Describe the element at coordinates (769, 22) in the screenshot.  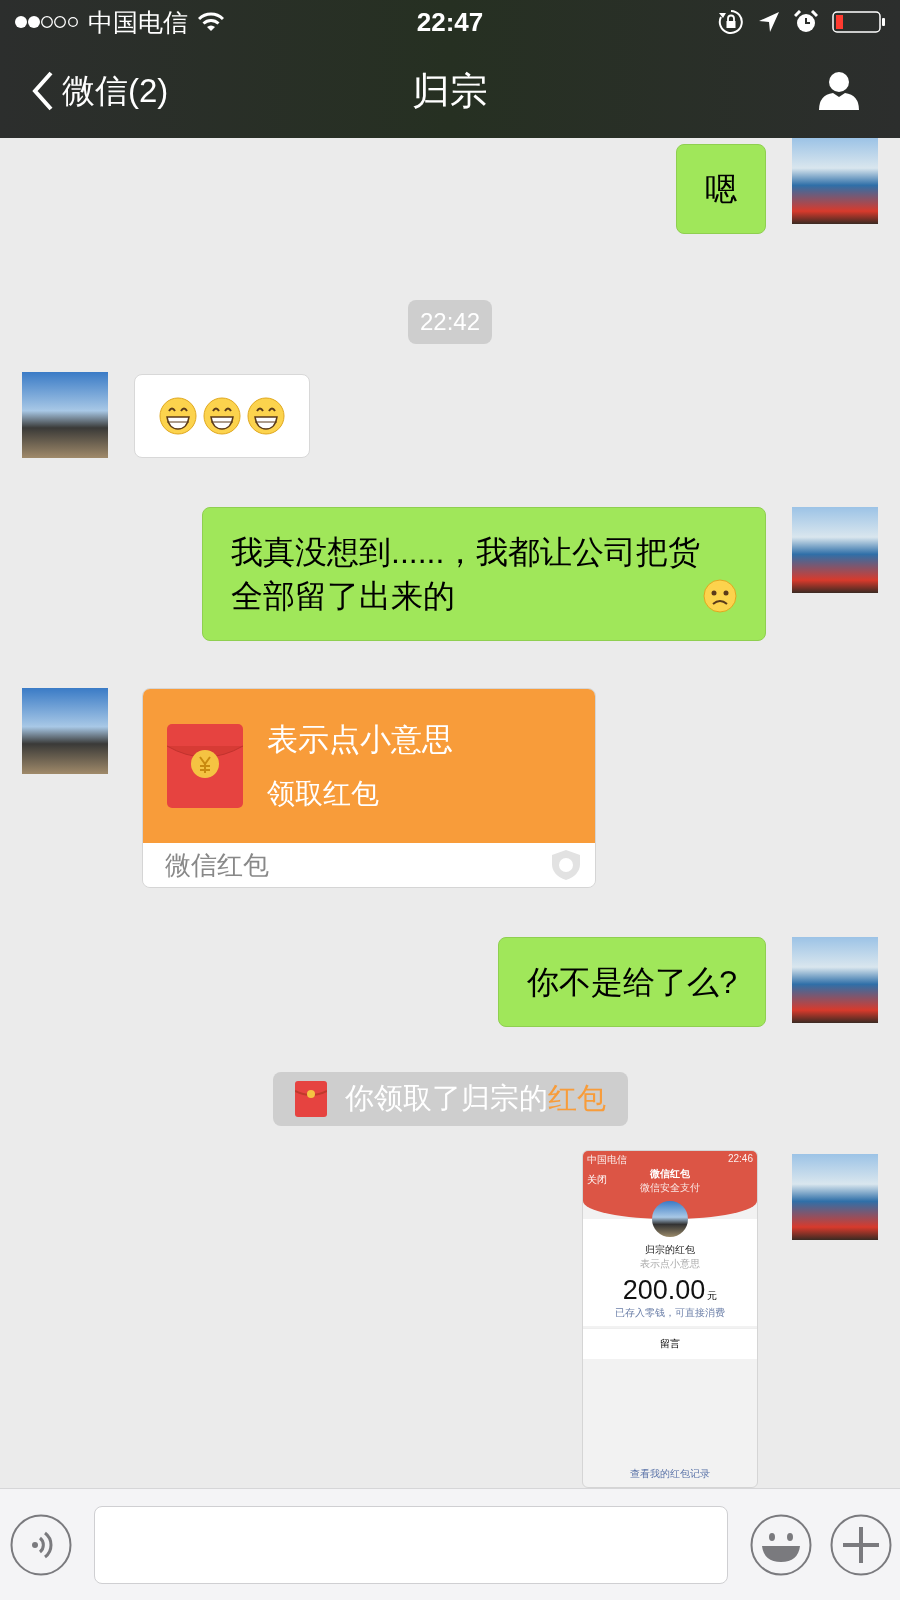
I see `location-arrow-icon` at that location.